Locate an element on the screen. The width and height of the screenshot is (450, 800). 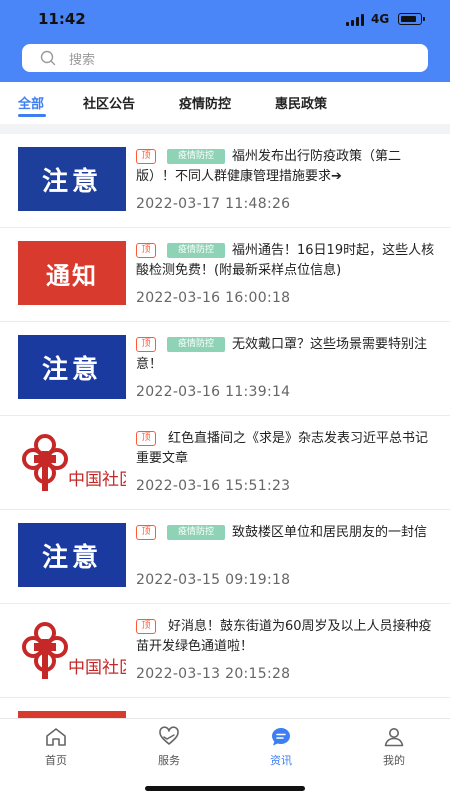
battery-icon is located at coordinates (411, 19).